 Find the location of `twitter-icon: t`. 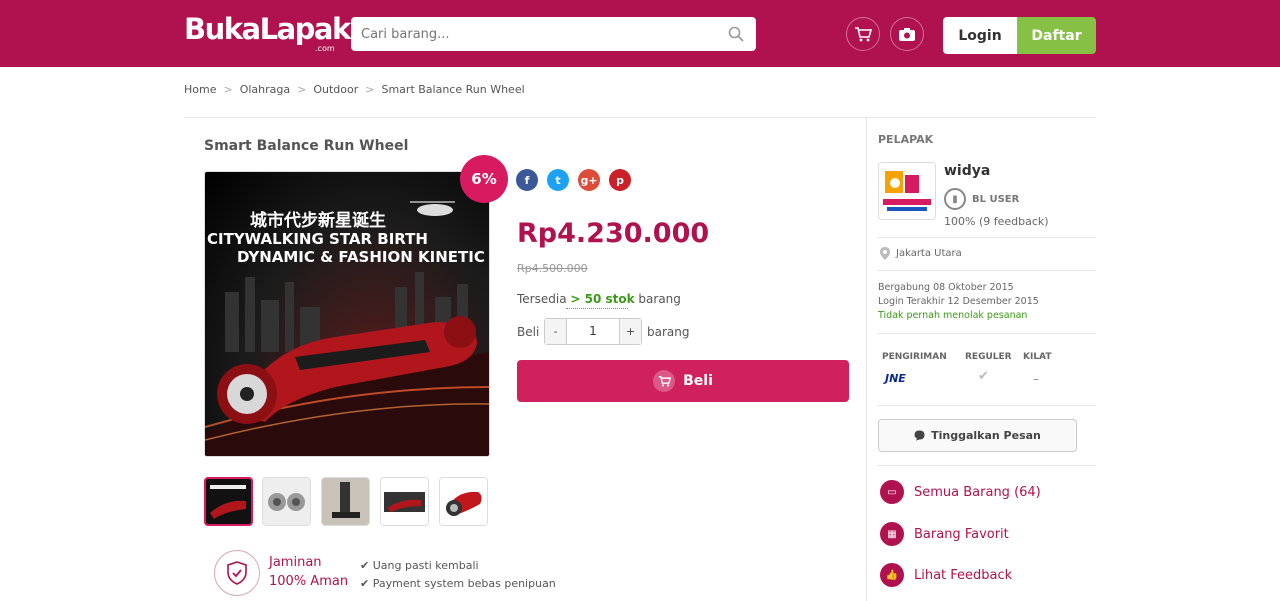

twitter-icon: t is located at coordinates (558, 180).